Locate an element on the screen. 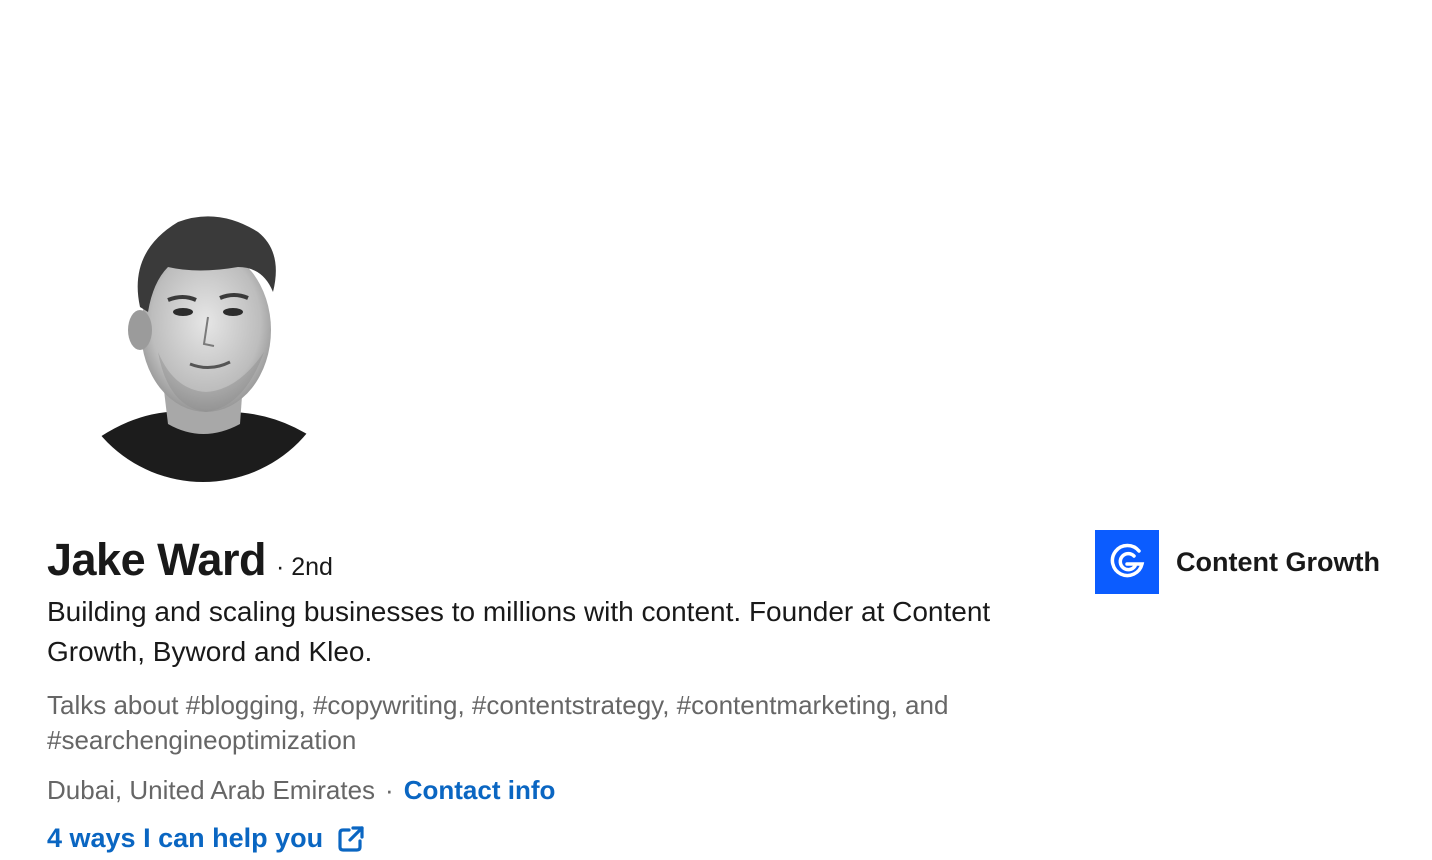 Image resolution: width=1432 pixels, height=860 pixels. profile-photo is located at coordinates (203, 347).